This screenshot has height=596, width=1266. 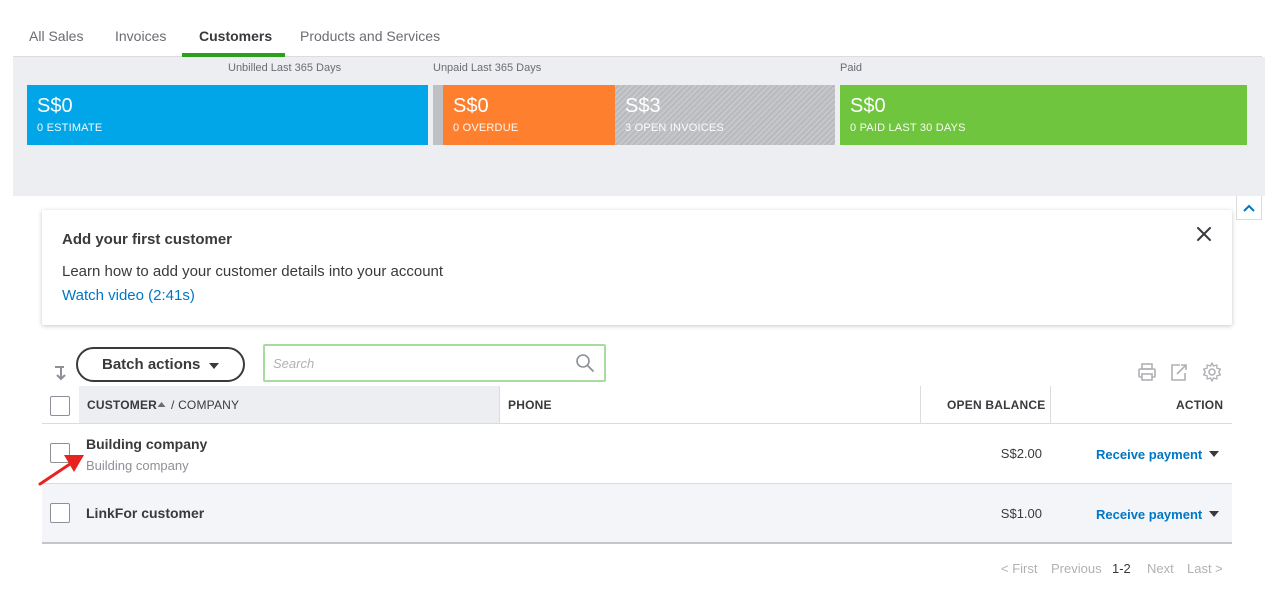 I want to click on search-icon, so click(x=585, y=363).